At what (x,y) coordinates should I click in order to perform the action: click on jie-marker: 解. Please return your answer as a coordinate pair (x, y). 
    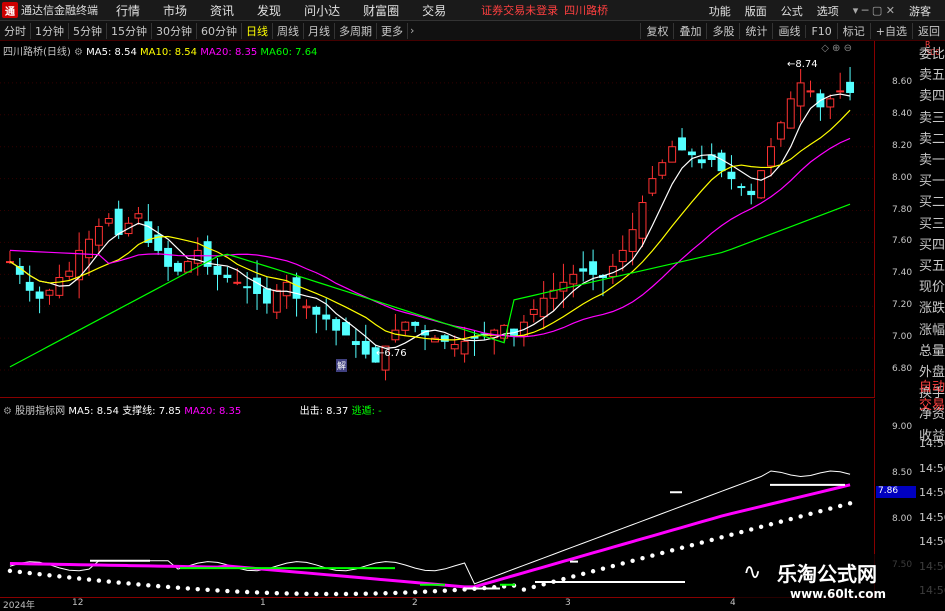
    Looking at the image, I should click on (342, 365).